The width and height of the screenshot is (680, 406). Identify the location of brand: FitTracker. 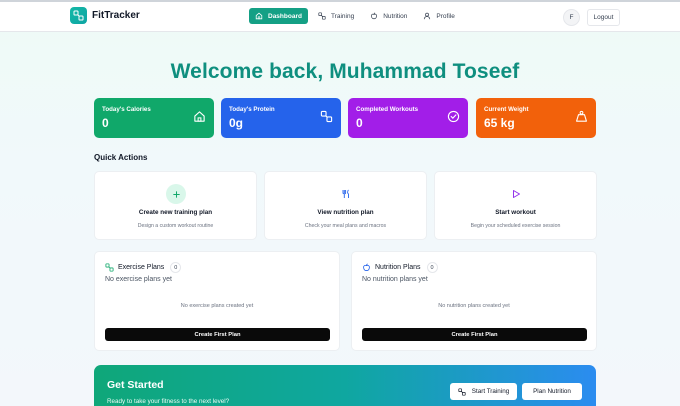
(105, 15).